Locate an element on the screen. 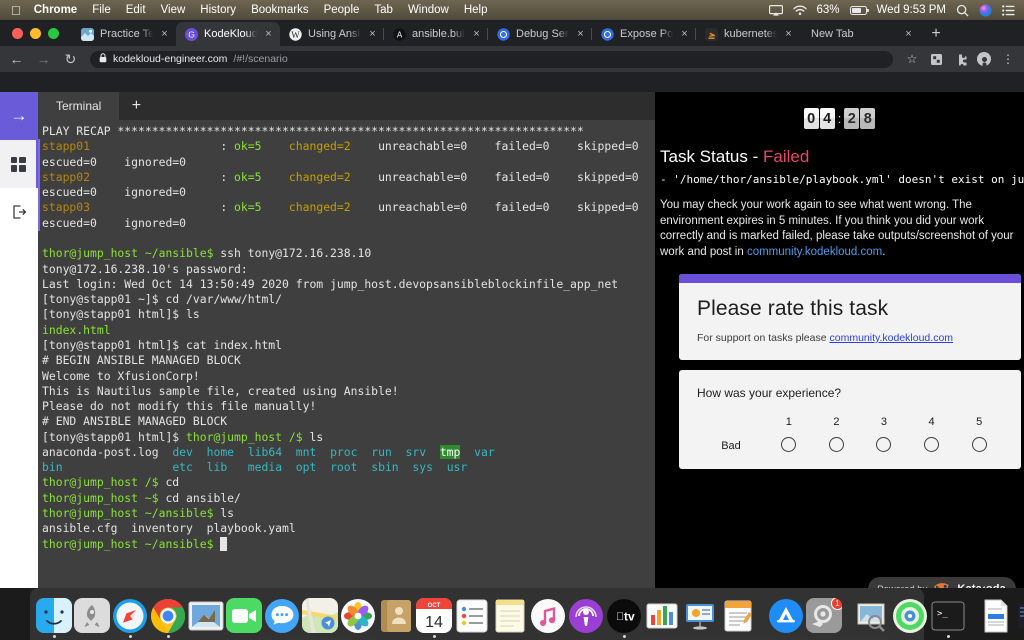 The height and width of the screenshot is (640, 1024). terminal-text: # BEGIN ANSIBLE MANAGED BLOCK is located at coordinates (141, 360).